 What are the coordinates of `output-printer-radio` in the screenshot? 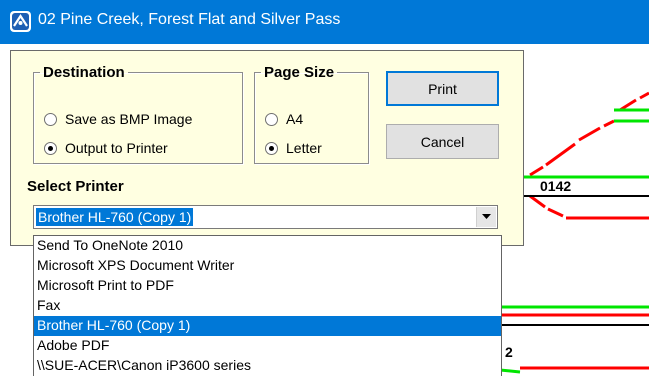 It's located at (50, 148).